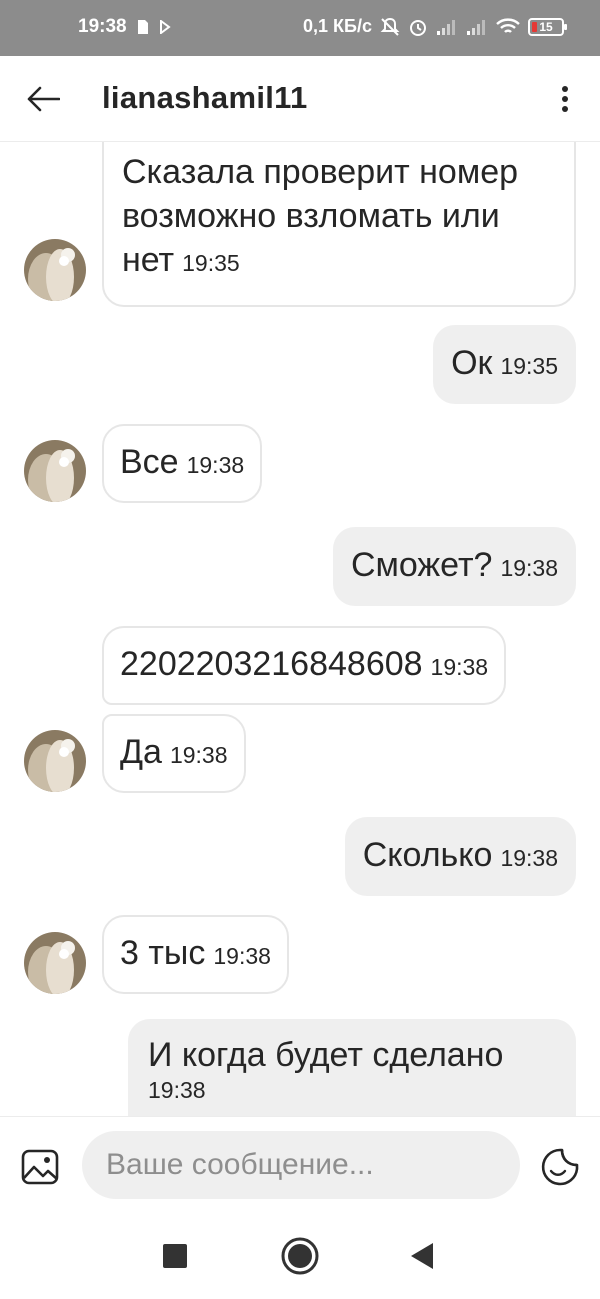 This screenshot has width=600, height=1299. I want to click on message-text: Ок, so click(472, 363).